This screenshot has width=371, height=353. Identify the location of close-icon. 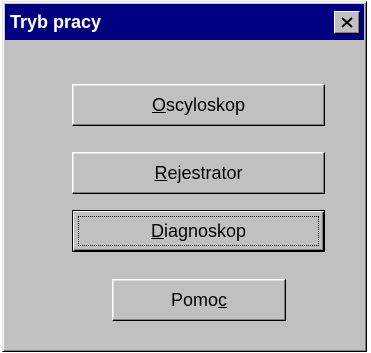
(347, 22).